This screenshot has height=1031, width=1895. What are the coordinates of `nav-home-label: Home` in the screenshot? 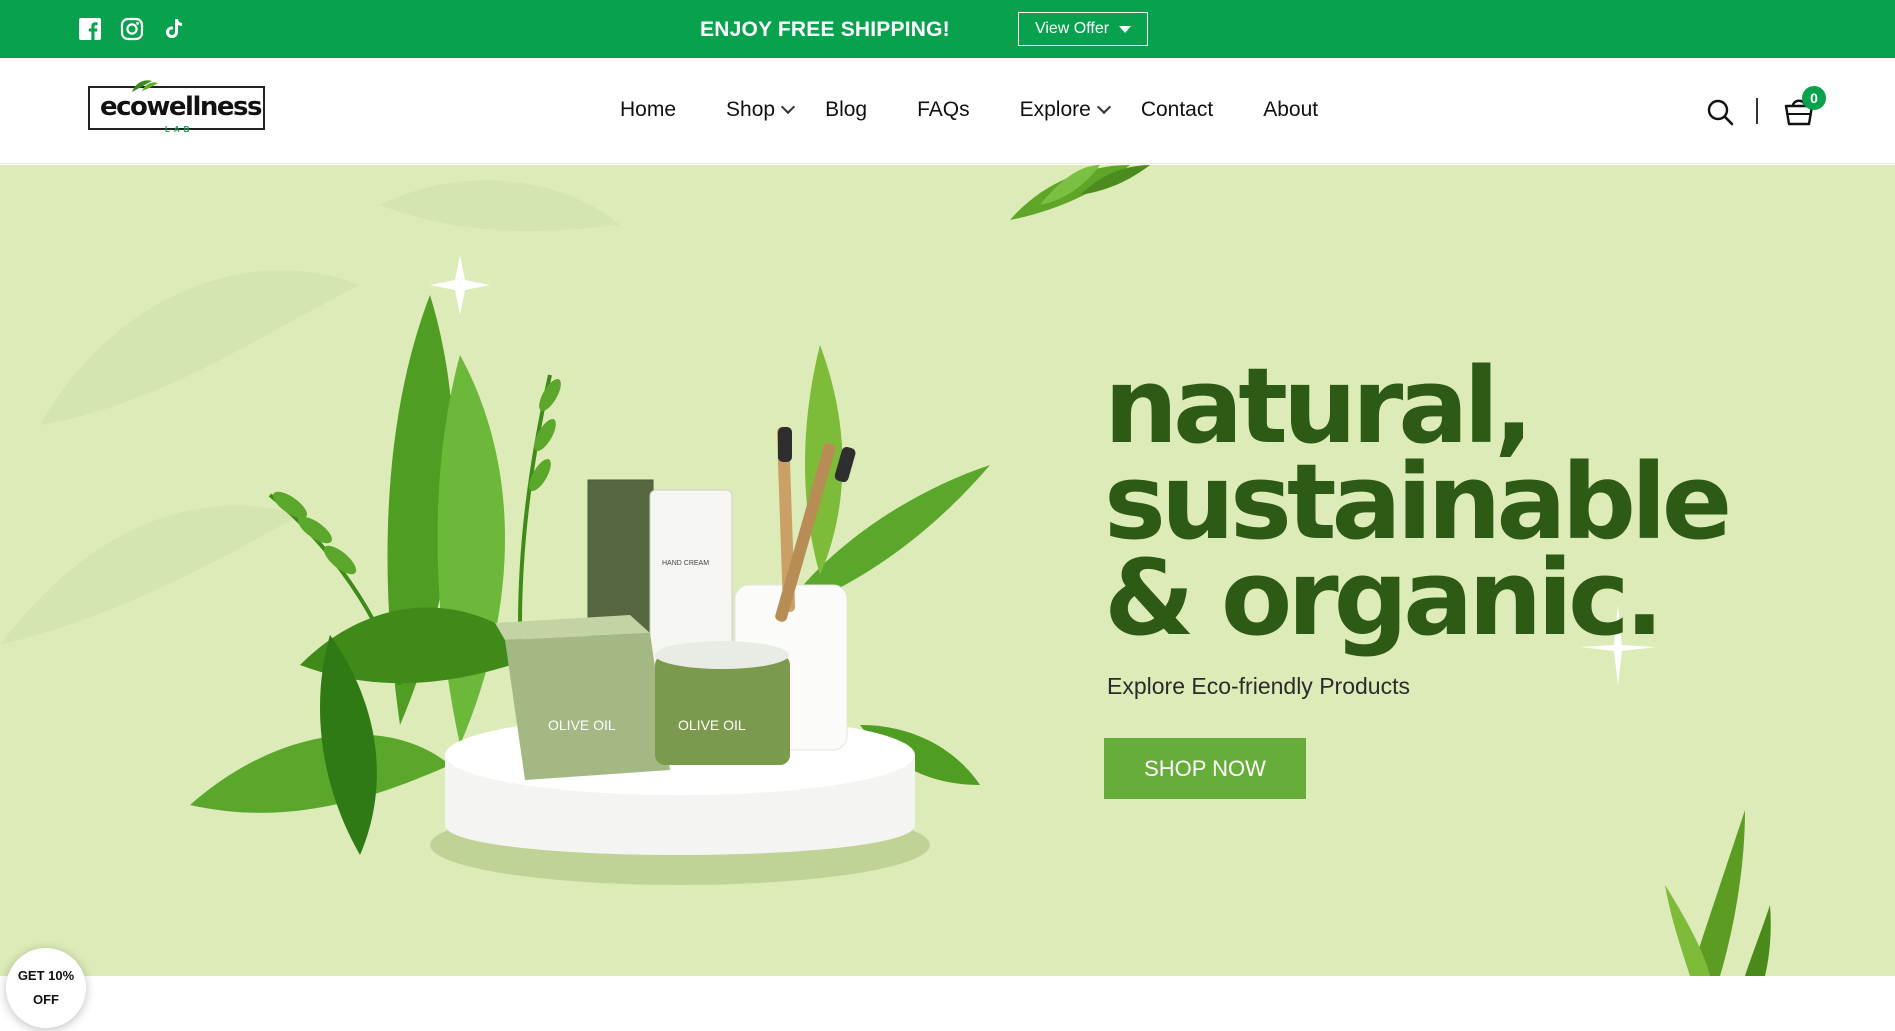 It's located at (648, 109).